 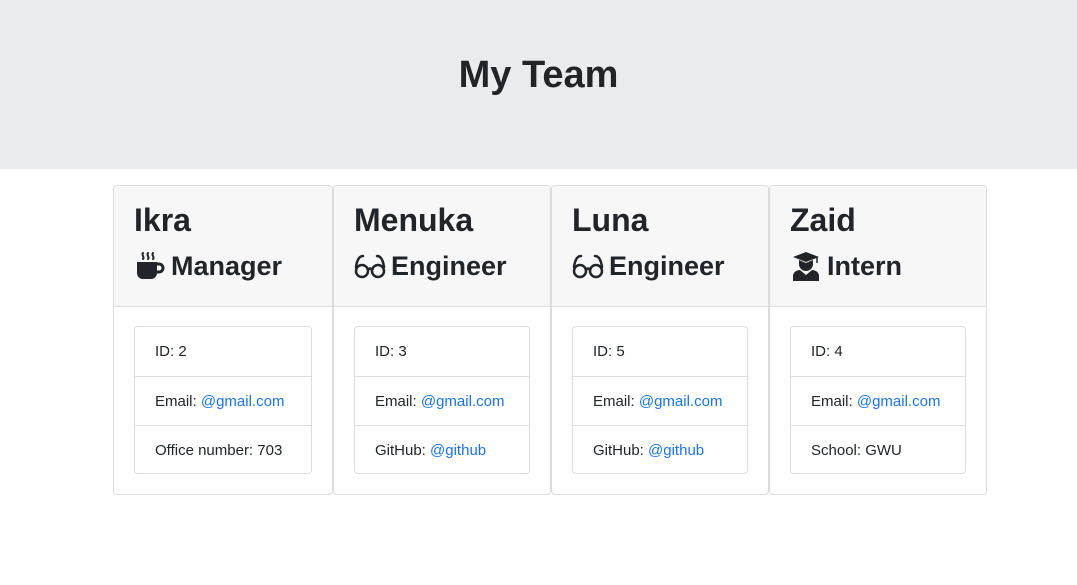 I want to click on page-title: My Team, so click(x=538, y=75).